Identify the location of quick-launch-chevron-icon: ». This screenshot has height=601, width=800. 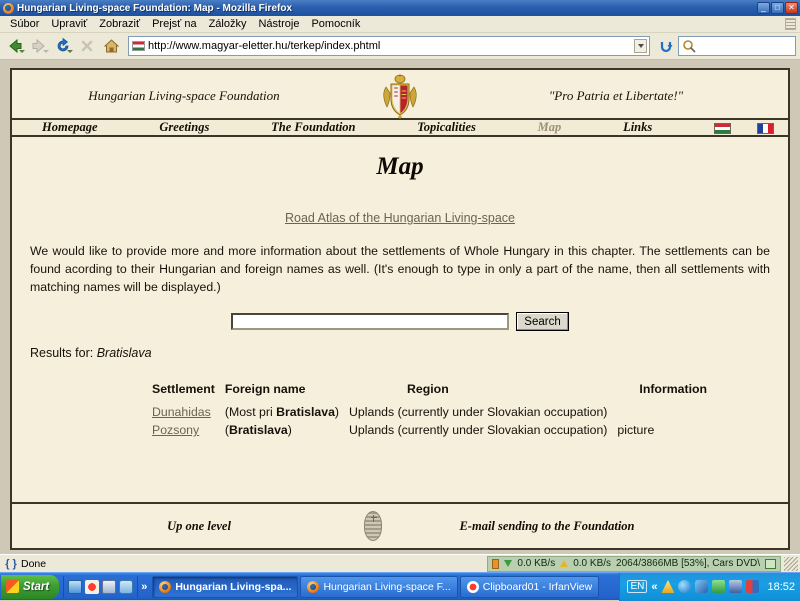
(144, 587).